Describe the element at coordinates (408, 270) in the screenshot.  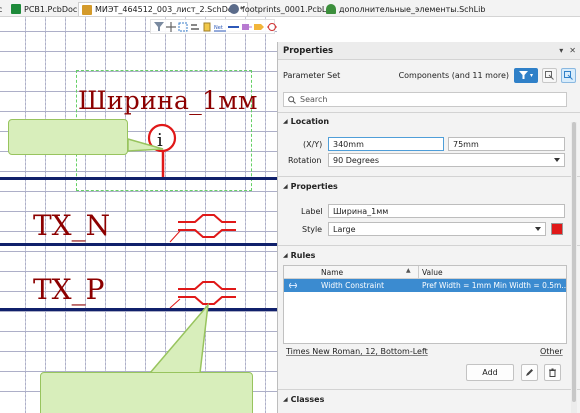
I see `sort-up-icon: ▲` at that location.